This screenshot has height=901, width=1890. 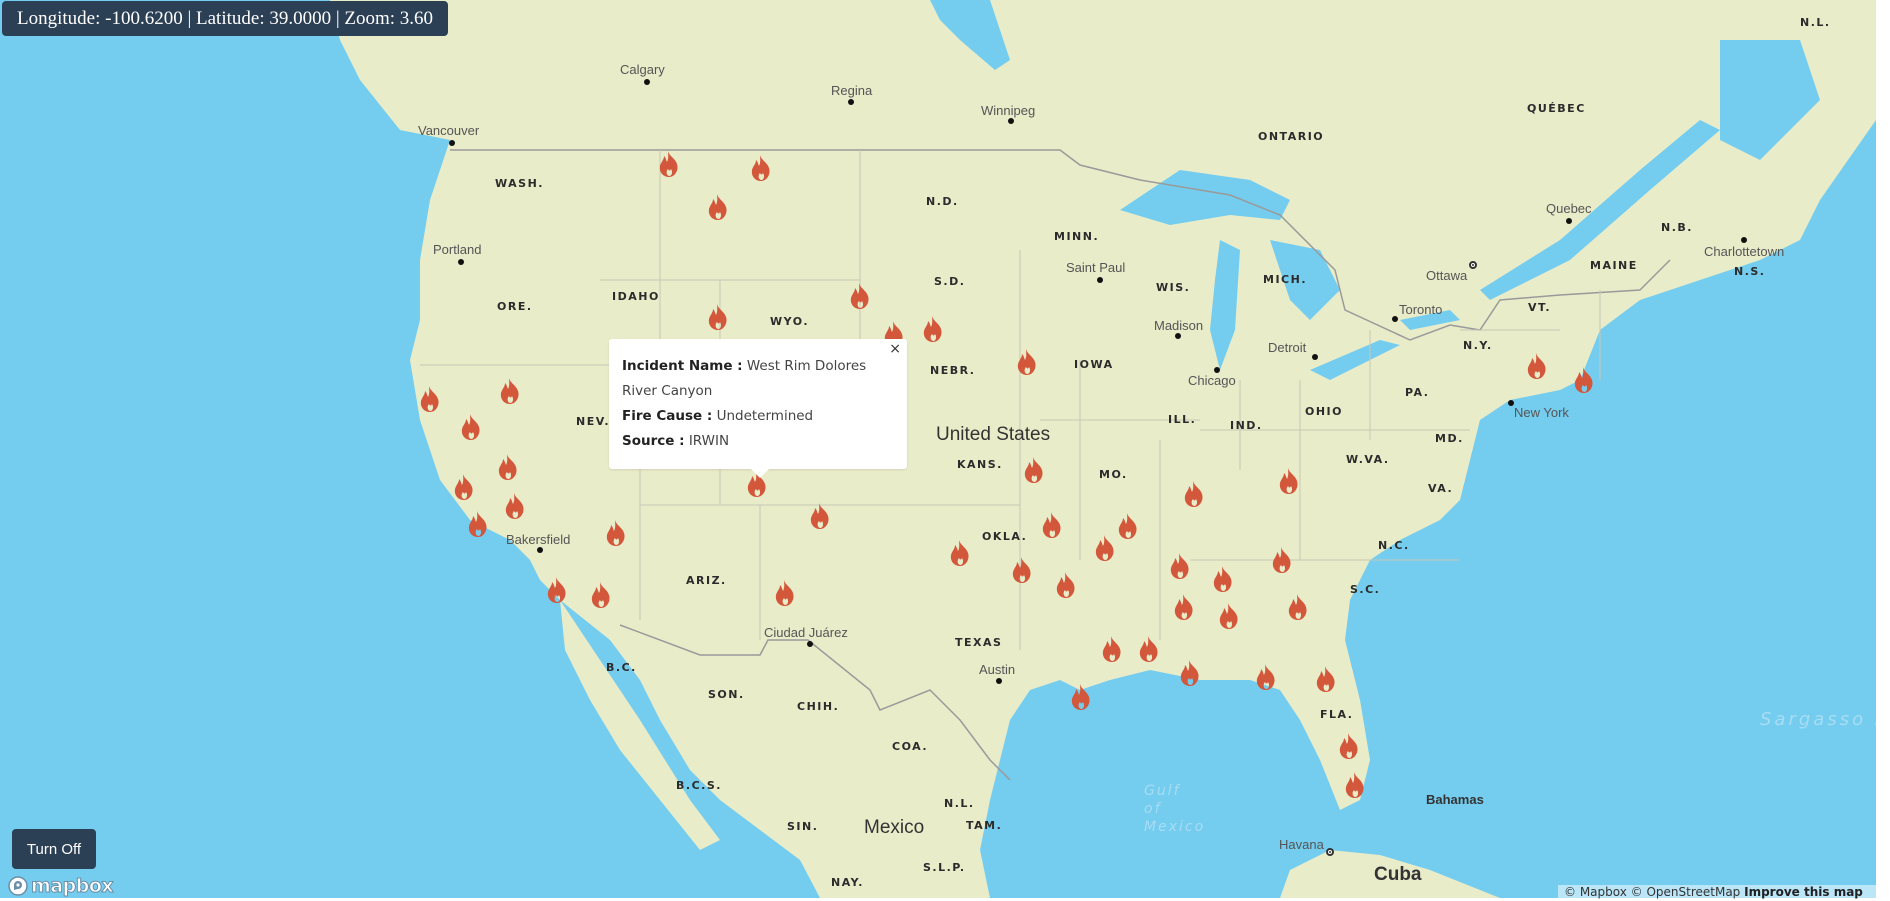 I want to click on label-city: Toronto, so click(x=1421, y=309).